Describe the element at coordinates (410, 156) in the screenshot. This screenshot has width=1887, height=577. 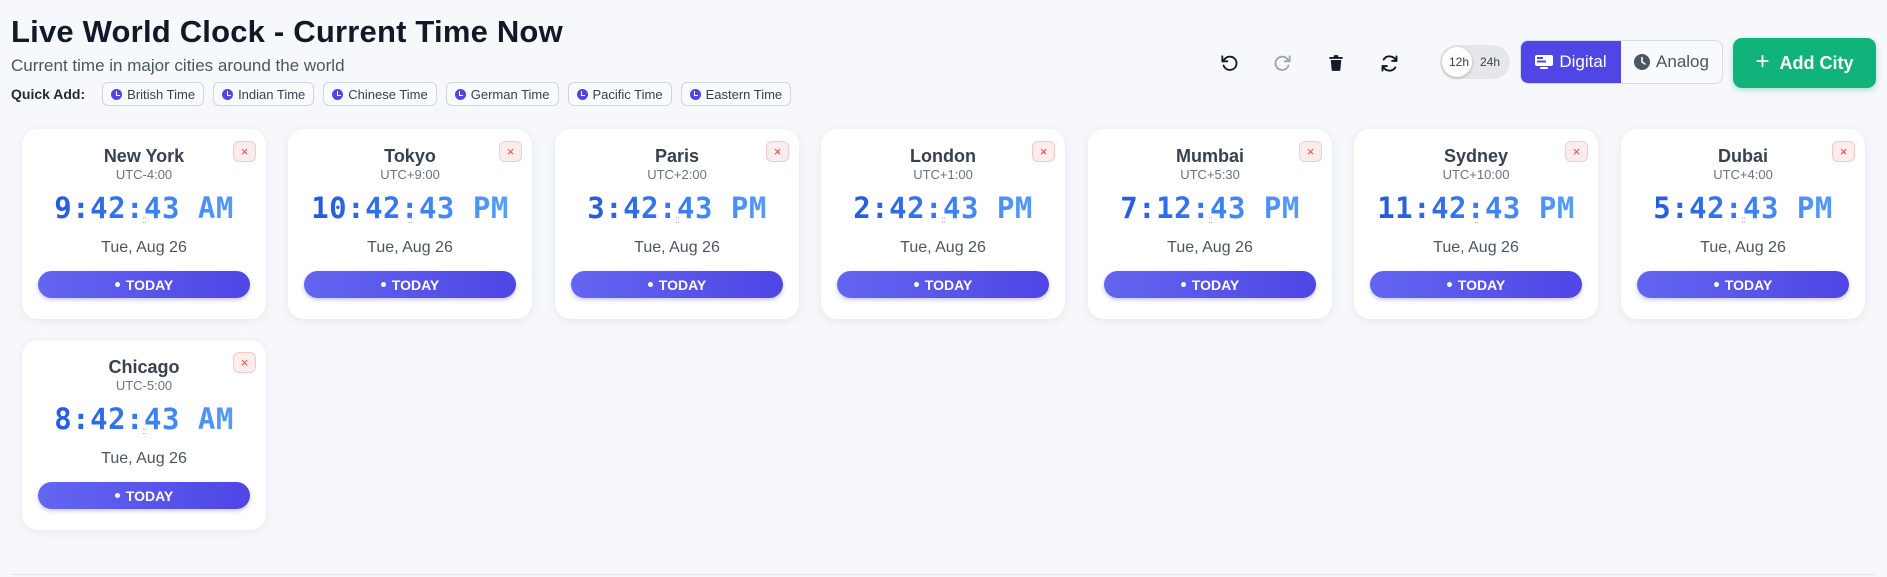
I see `city-name: Tokyo` at that location.